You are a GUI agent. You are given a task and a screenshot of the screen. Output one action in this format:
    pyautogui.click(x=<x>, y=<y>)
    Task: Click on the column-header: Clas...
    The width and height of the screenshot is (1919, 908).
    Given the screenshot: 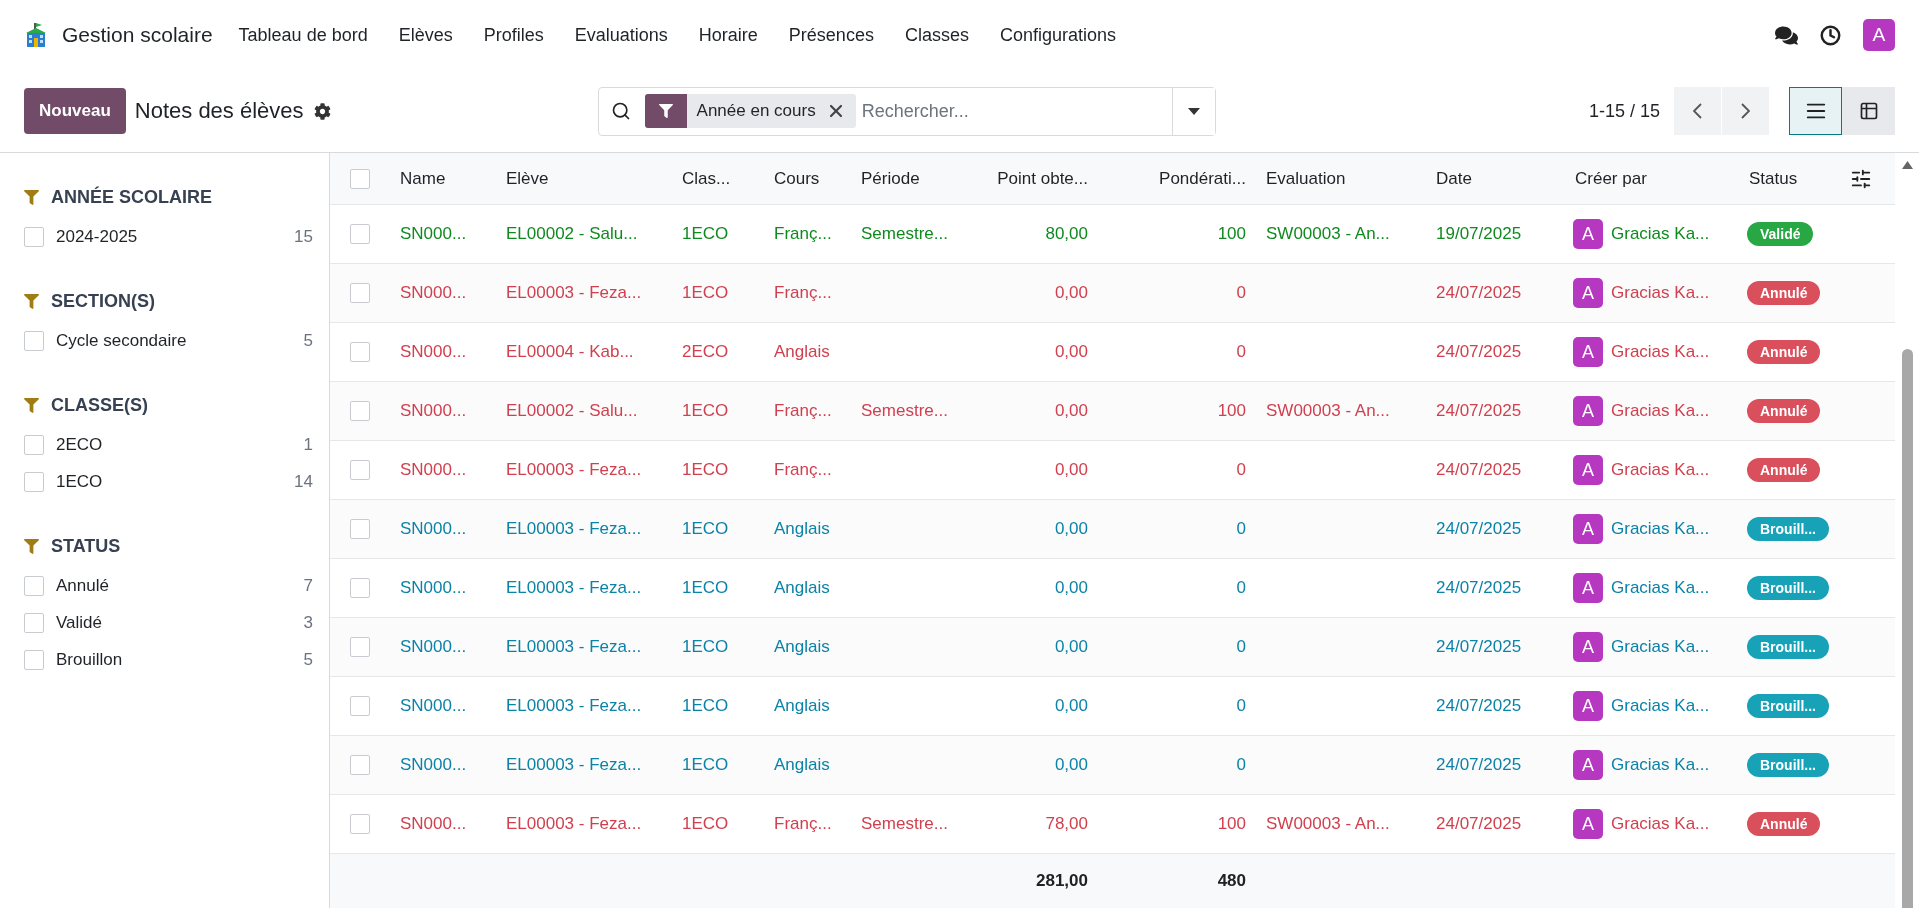 What is the action you would take?
    pyautogui.click(x=718, y=178)
    